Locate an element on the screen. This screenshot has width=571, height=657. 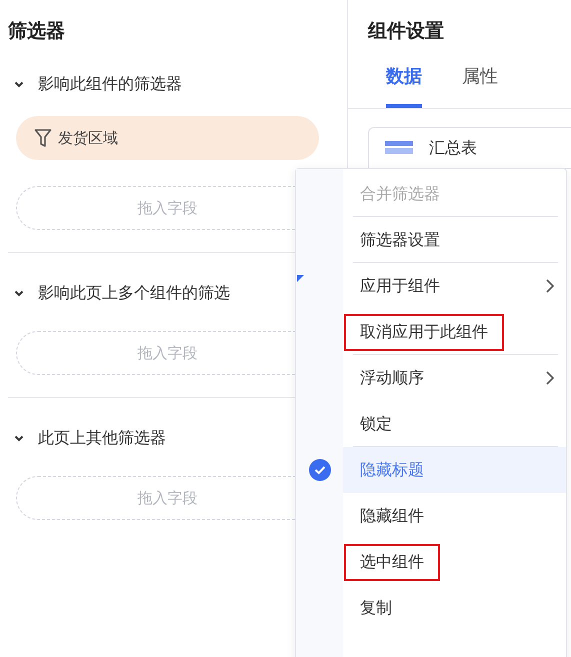
menu-item-label: 应用于组件 is located at coordinates (400, 285).